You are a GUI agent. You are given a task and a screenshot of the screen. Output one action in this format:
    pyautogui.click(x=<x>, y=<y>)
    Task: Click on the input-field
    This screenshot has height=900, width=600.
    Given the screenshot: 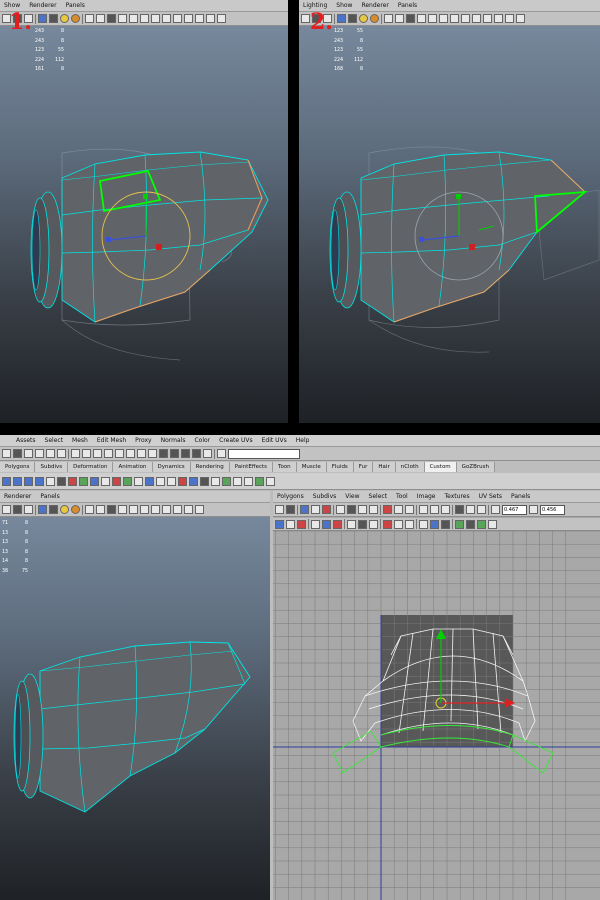 What is the action you would take?
    pyautogui.click(x=264, y=453)
    